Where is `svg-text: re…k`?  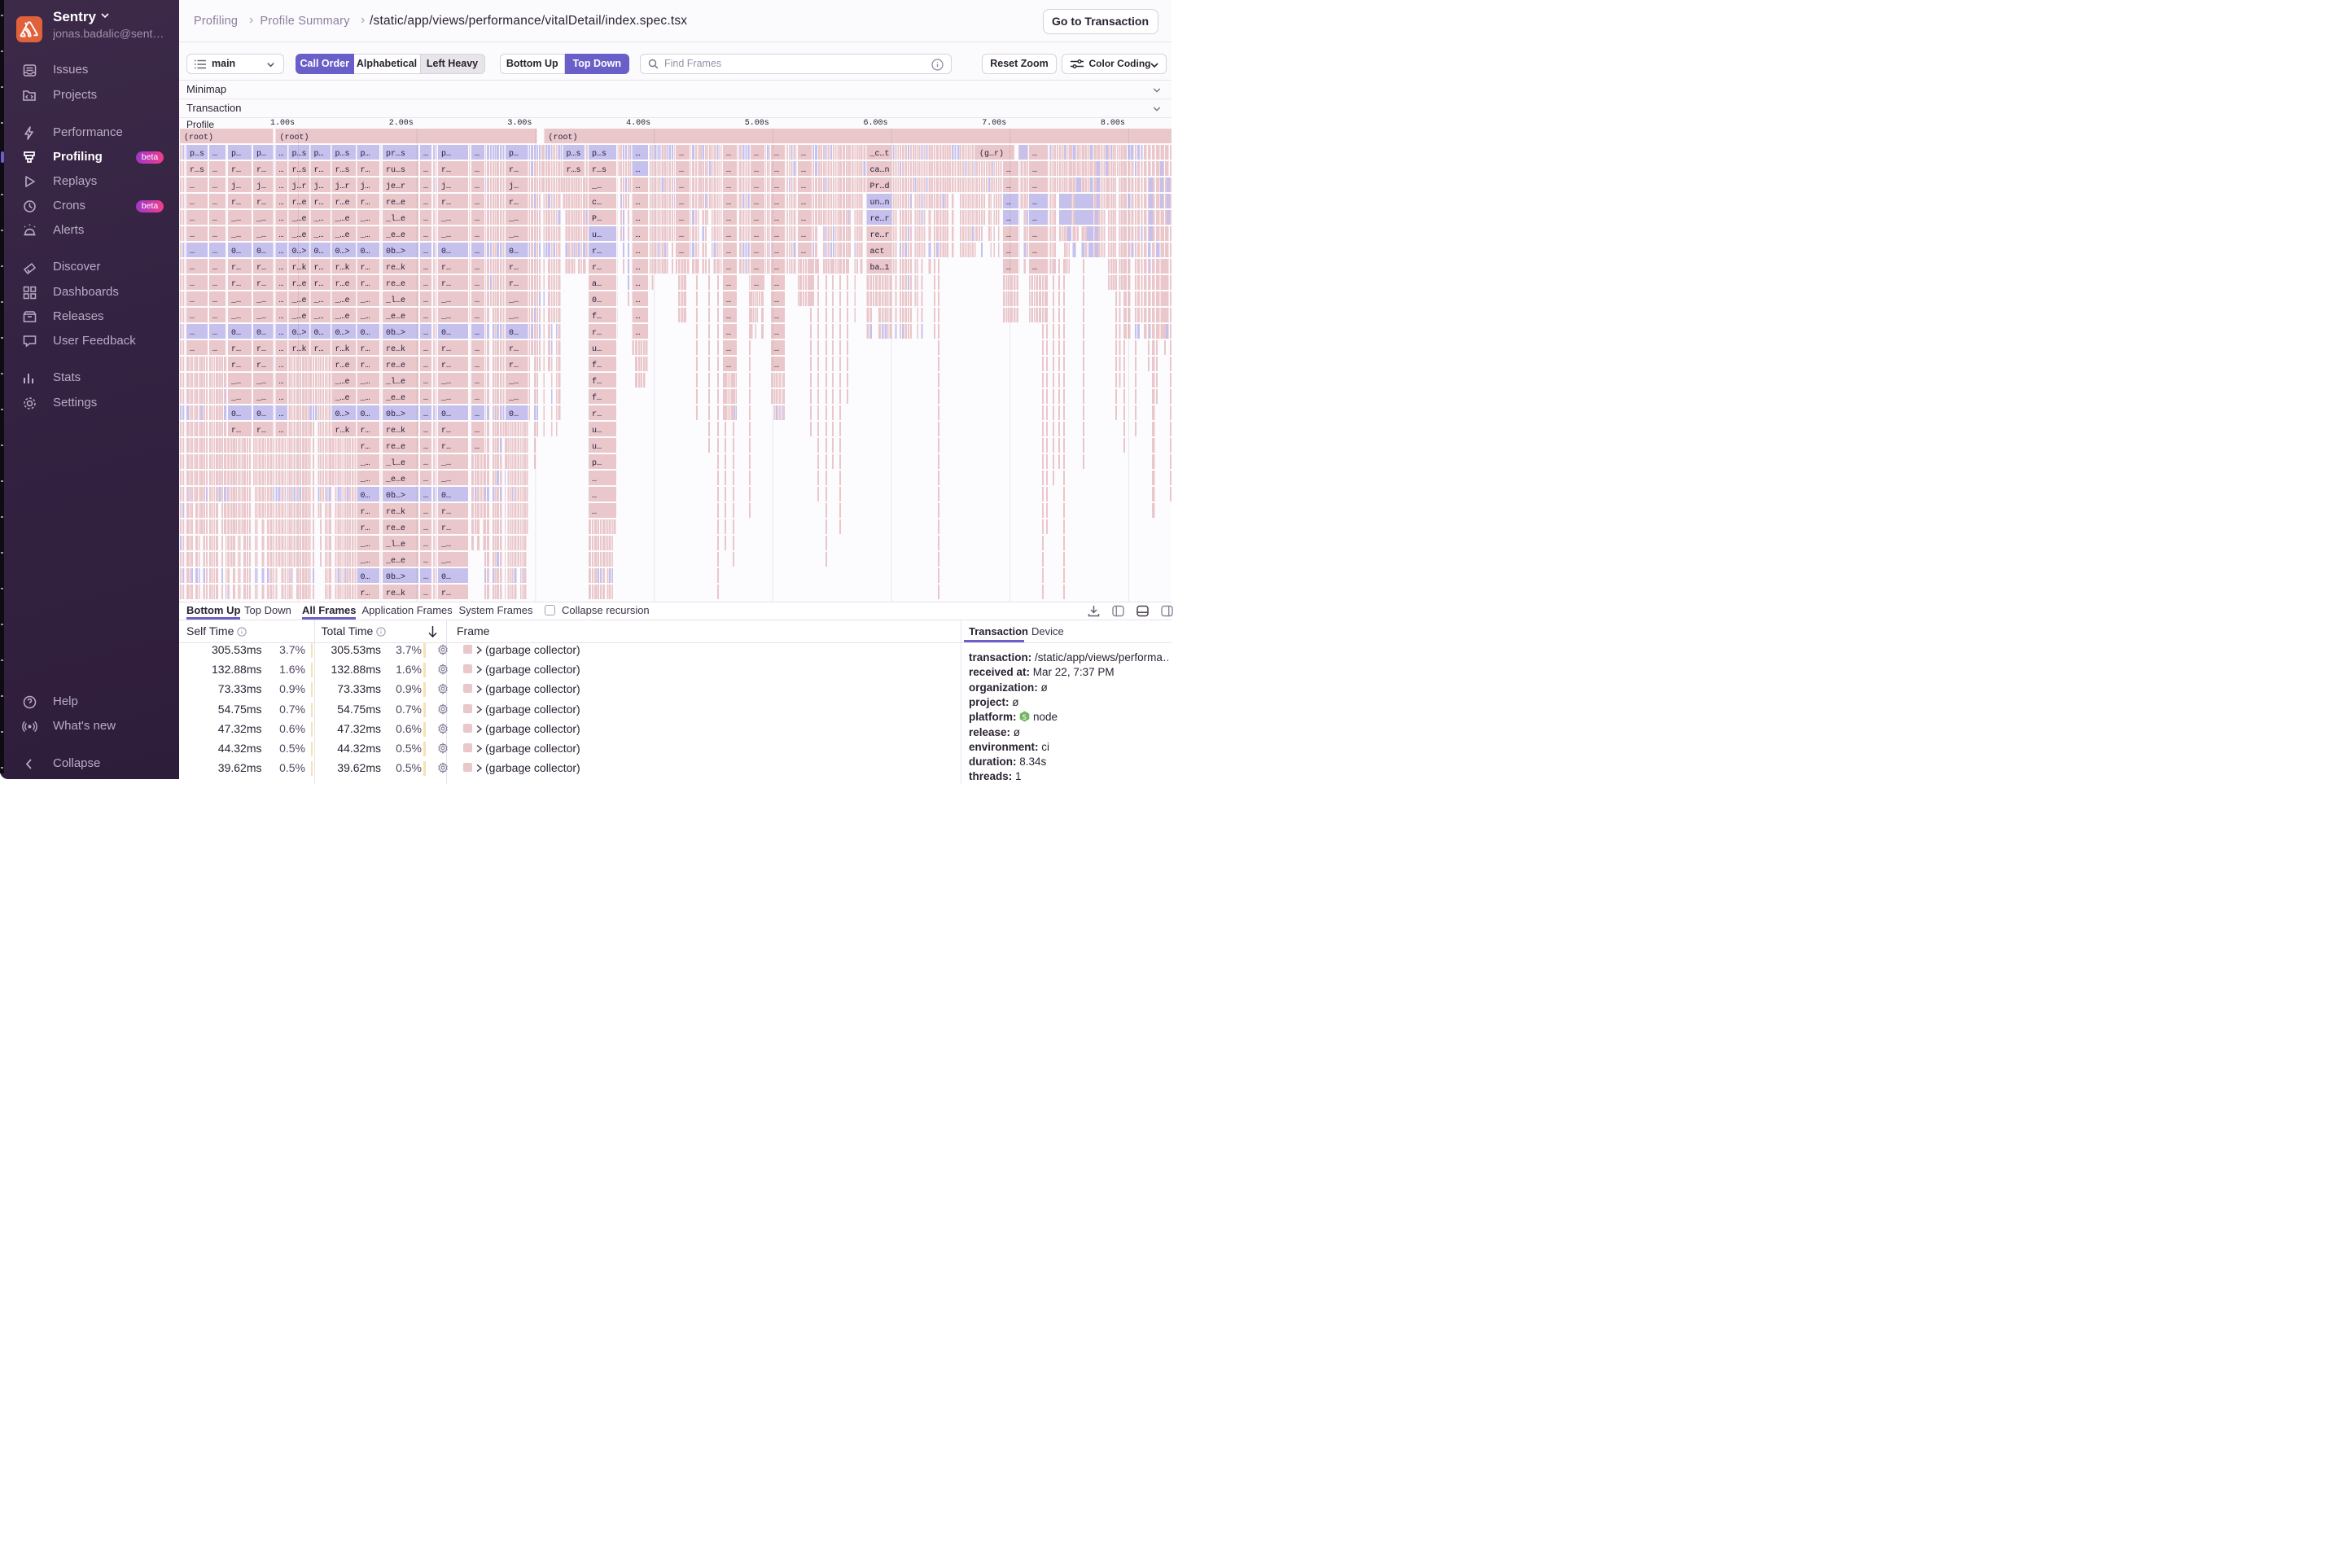
svg-text: re…k is located at coordinates (395, 512).